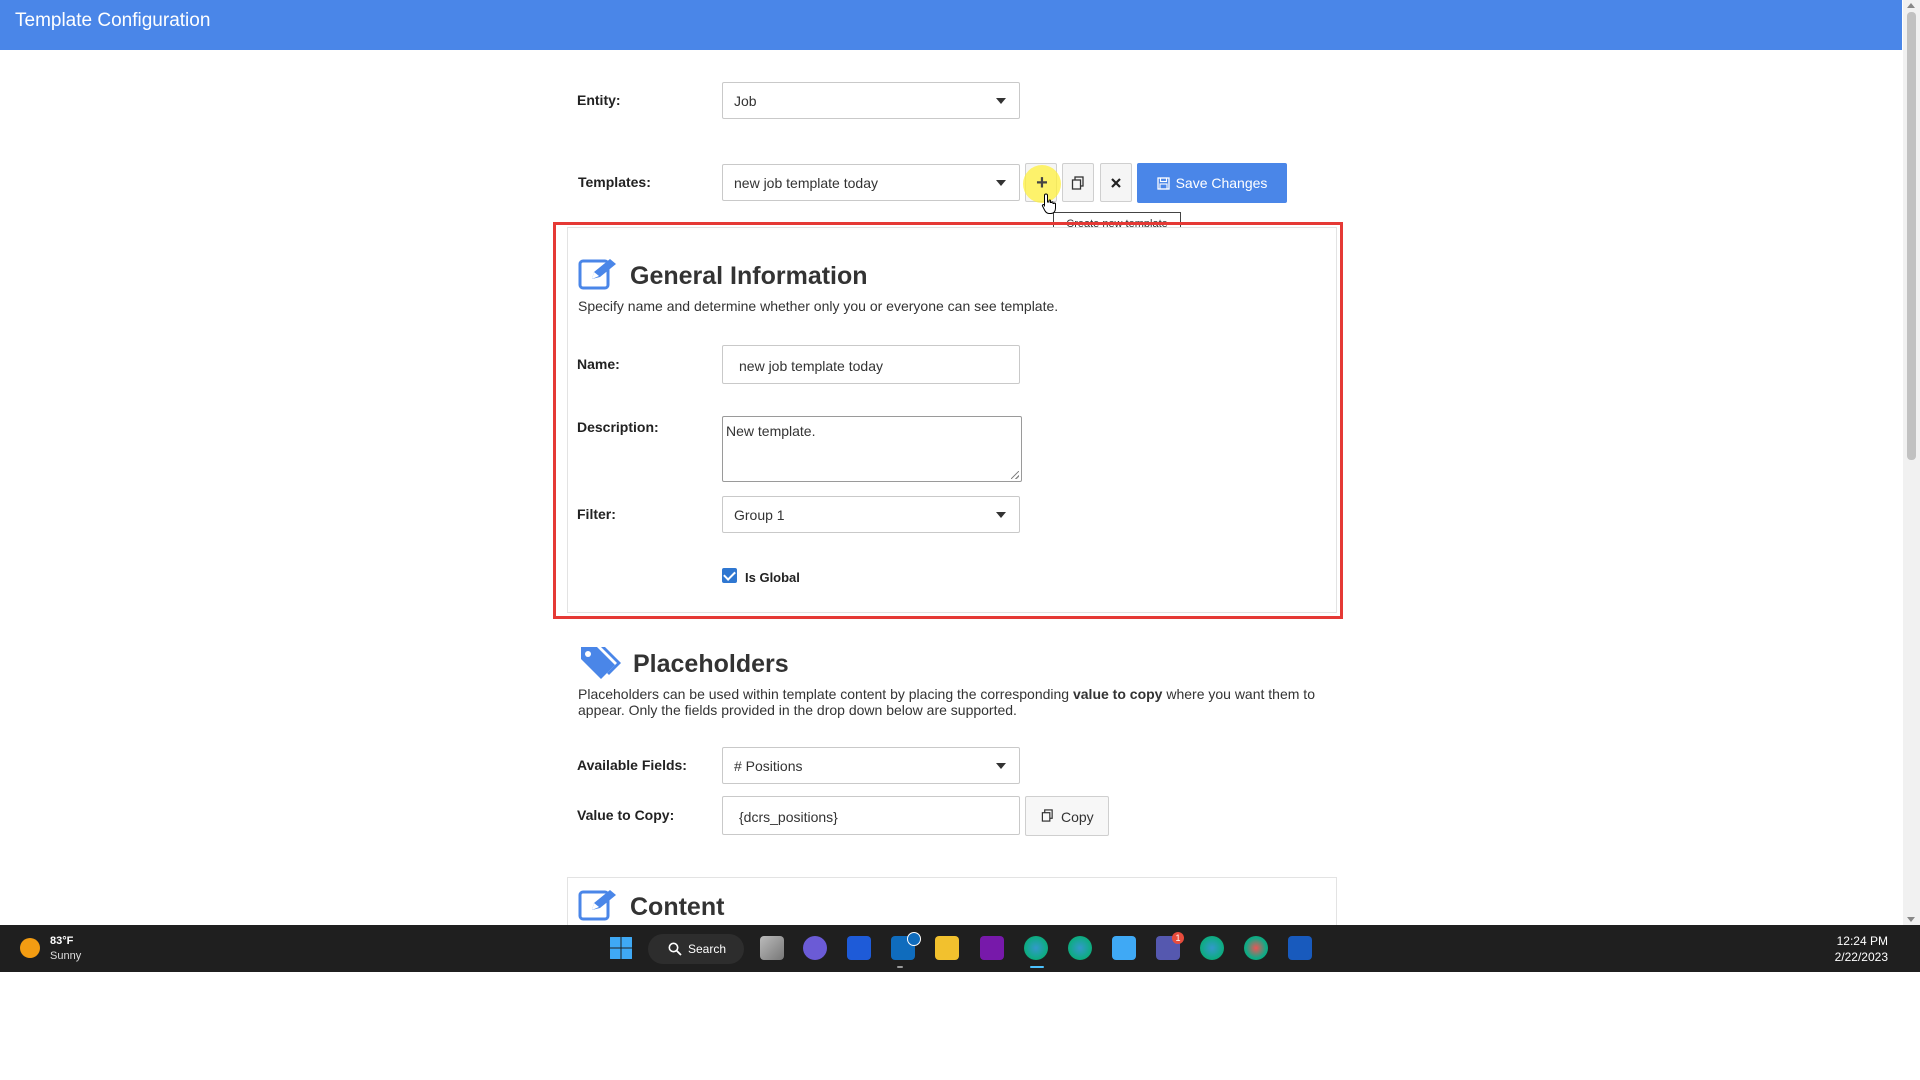 The width and height of the screenshot is (1920, 1080). Describe the element at coordinates (113, 20) in the screenshot. I see `page-title: Template Configuration` at that location.